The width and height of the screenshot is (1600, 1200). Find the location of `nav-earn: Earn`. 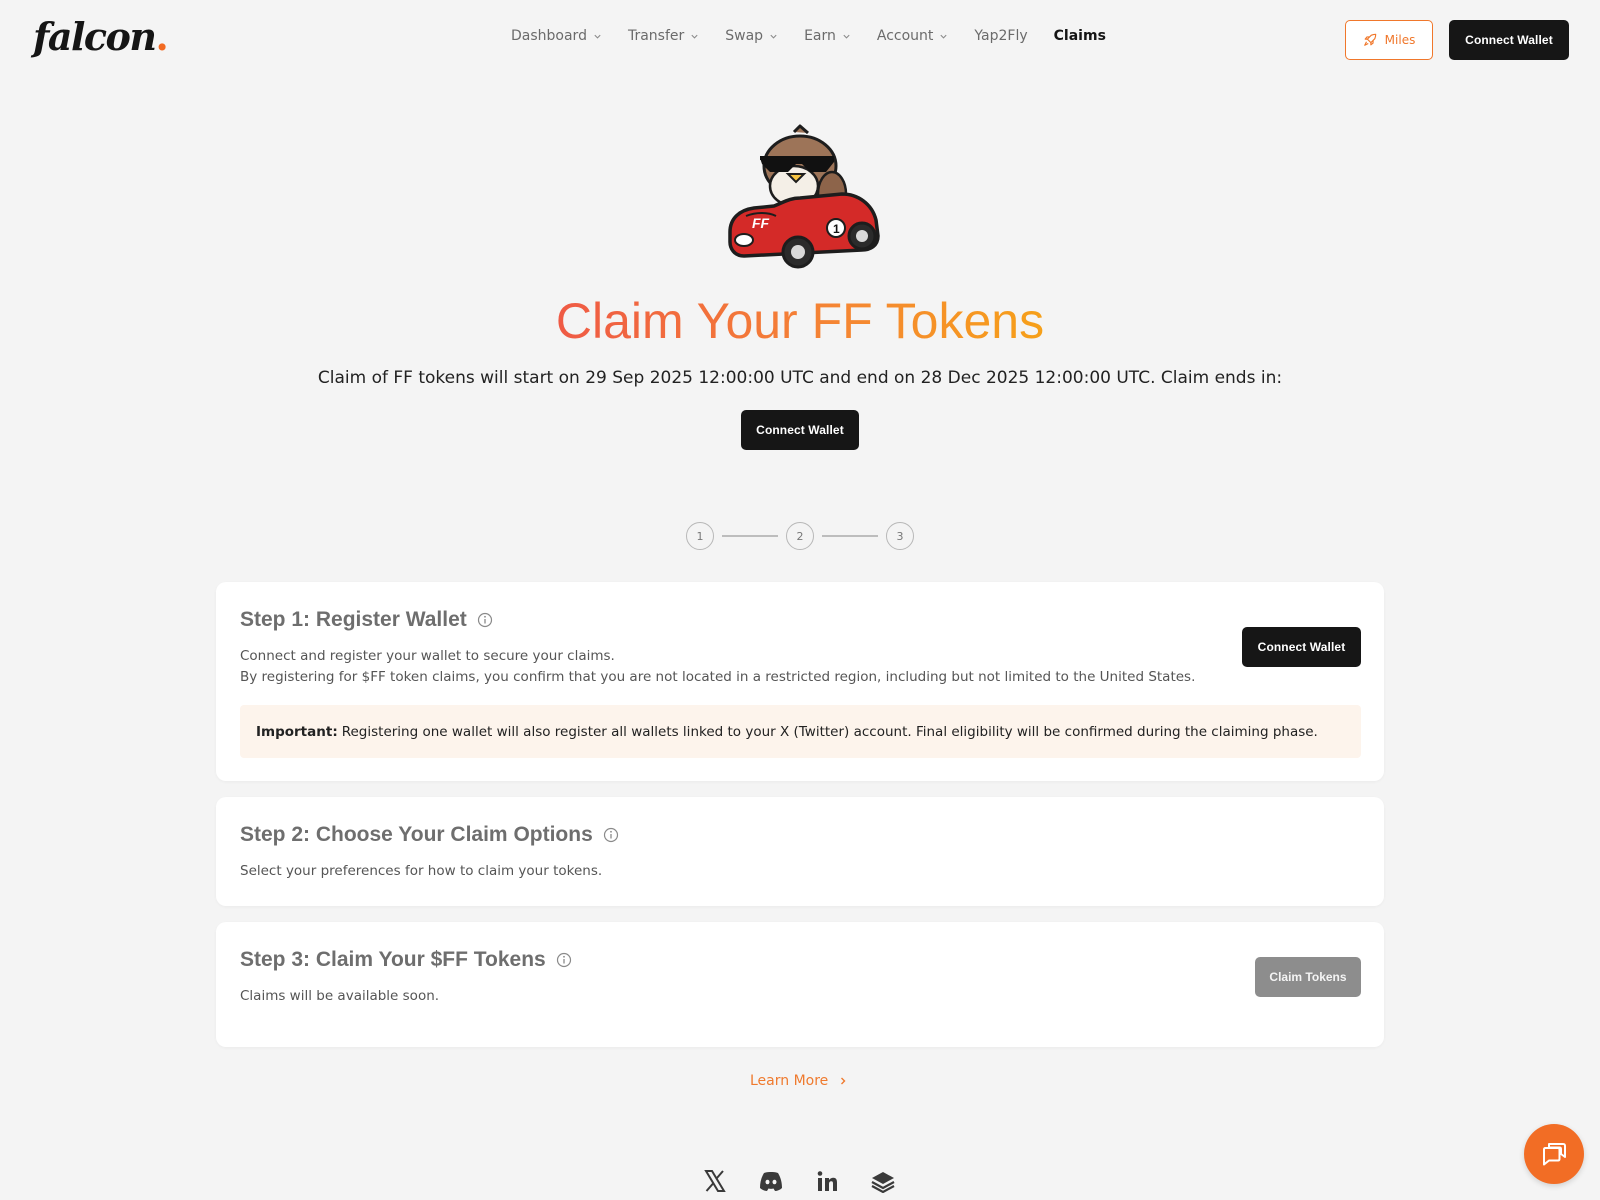

nav-earn: Earn is located at coordinates (827, 36).